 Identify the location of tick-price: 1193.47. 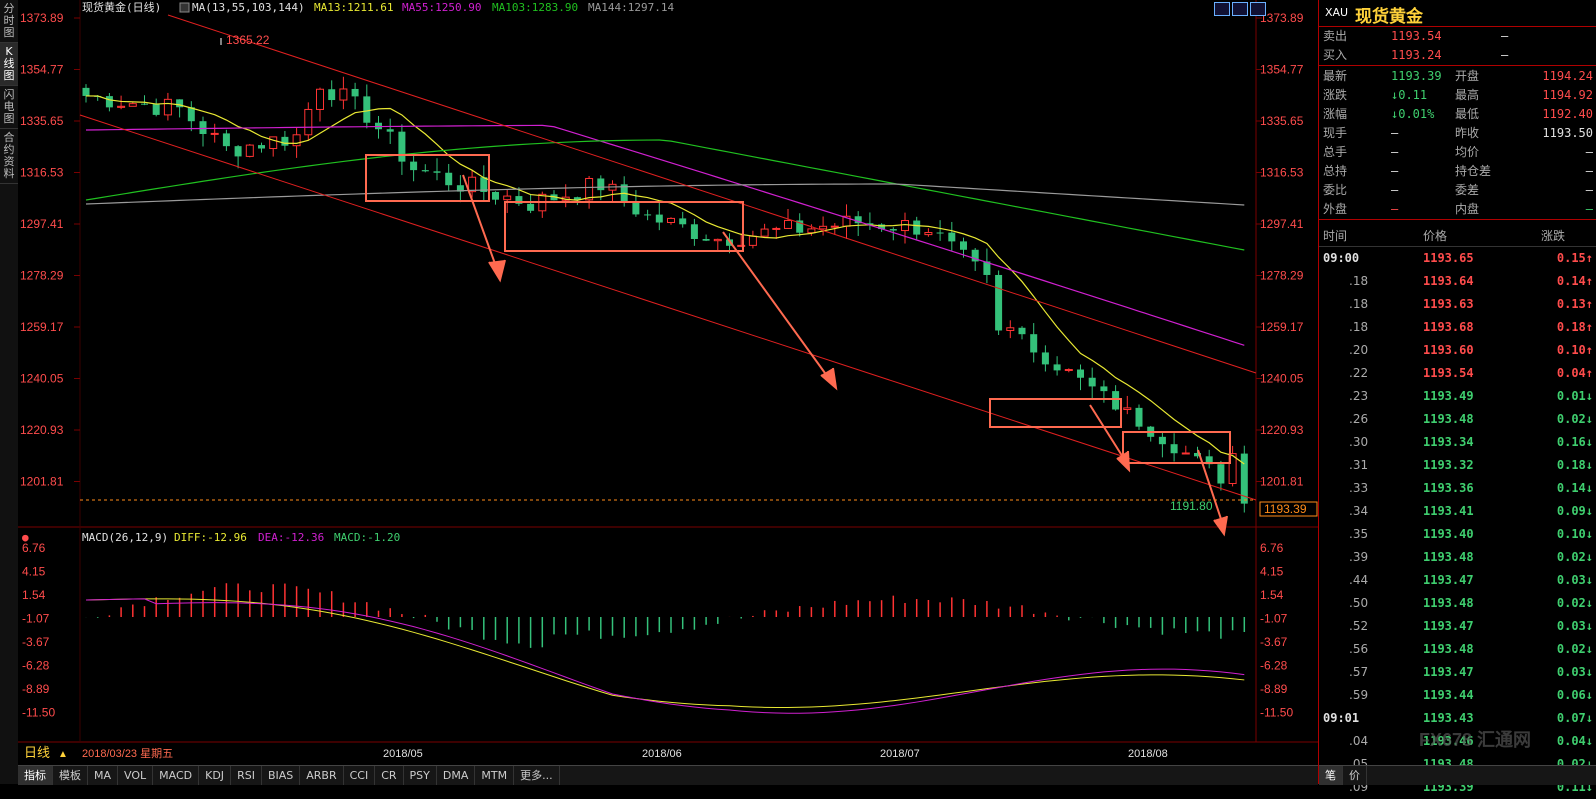
(1448, 580).